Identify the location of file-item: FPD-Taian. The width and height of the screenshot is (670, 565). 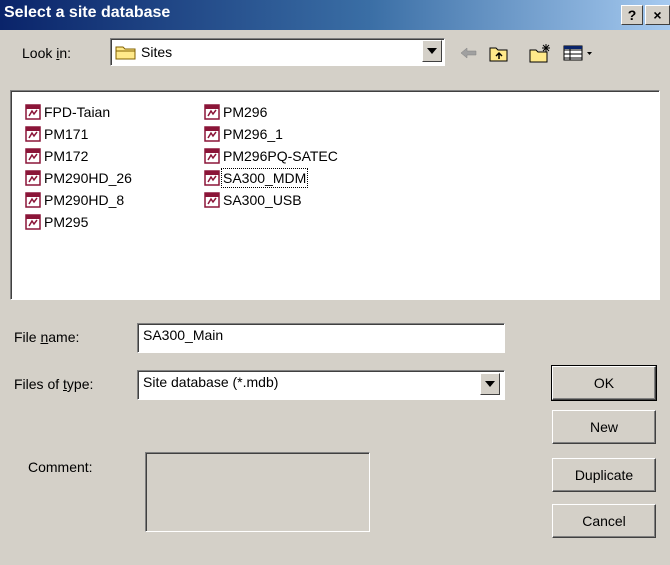
(79, 112).